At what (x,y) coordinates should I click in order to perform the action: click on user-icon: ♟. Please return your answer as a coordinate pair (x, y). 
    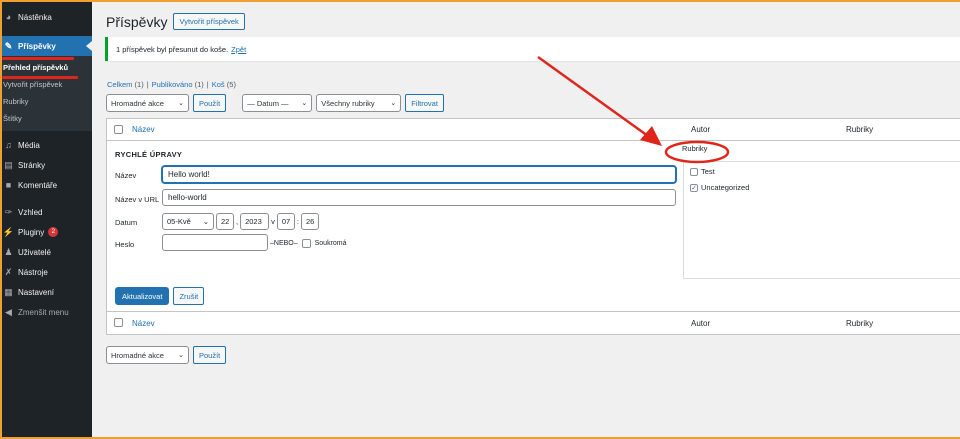
    Looking at the image, I should click on (8, 251).